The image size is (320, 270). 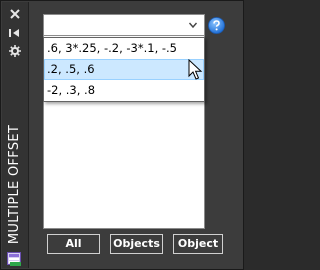 I want to click on all-button: All, so click(x=73, y=244).